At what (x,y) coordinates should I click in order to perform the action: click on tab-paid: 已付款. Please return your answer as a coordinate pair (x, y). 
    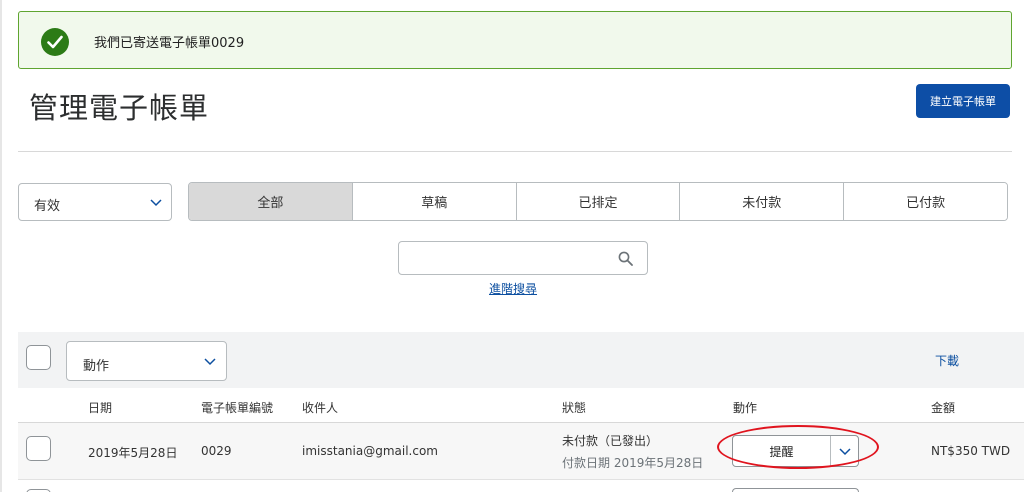
    Looking at the image, I should click on (925, 201).